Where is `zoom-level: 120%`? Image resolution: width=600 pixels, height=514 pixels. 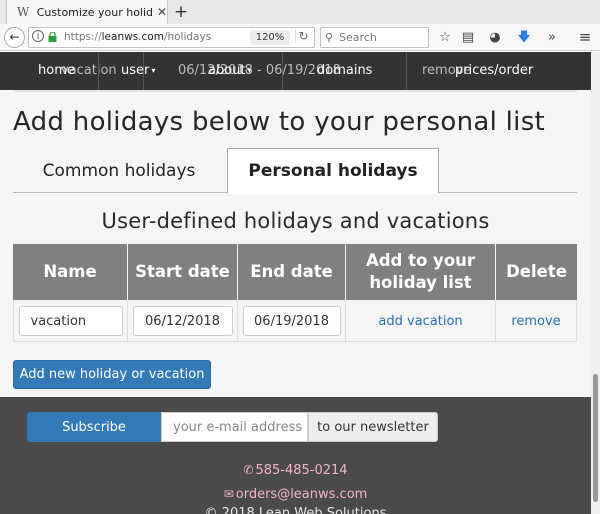
zoom-level: 120% is located at coordinates (270, 37).